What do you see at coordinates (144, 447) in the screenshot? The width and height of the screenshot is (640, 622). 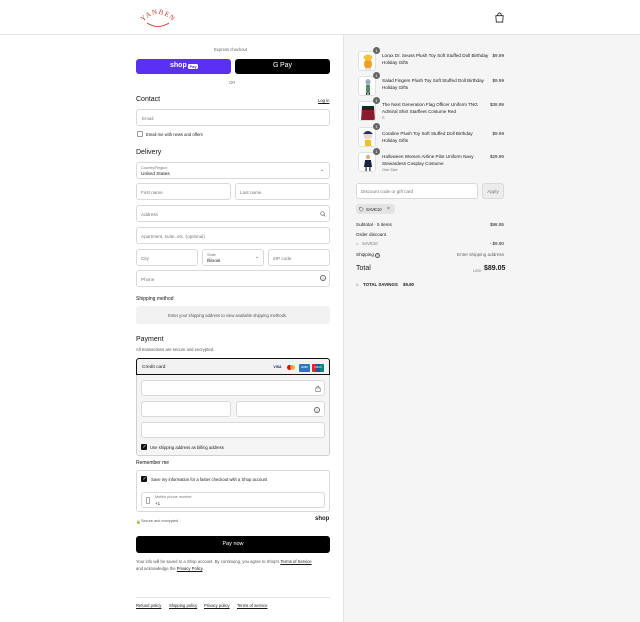 I see `billing-checkbox` at bounding box center [144, 447].